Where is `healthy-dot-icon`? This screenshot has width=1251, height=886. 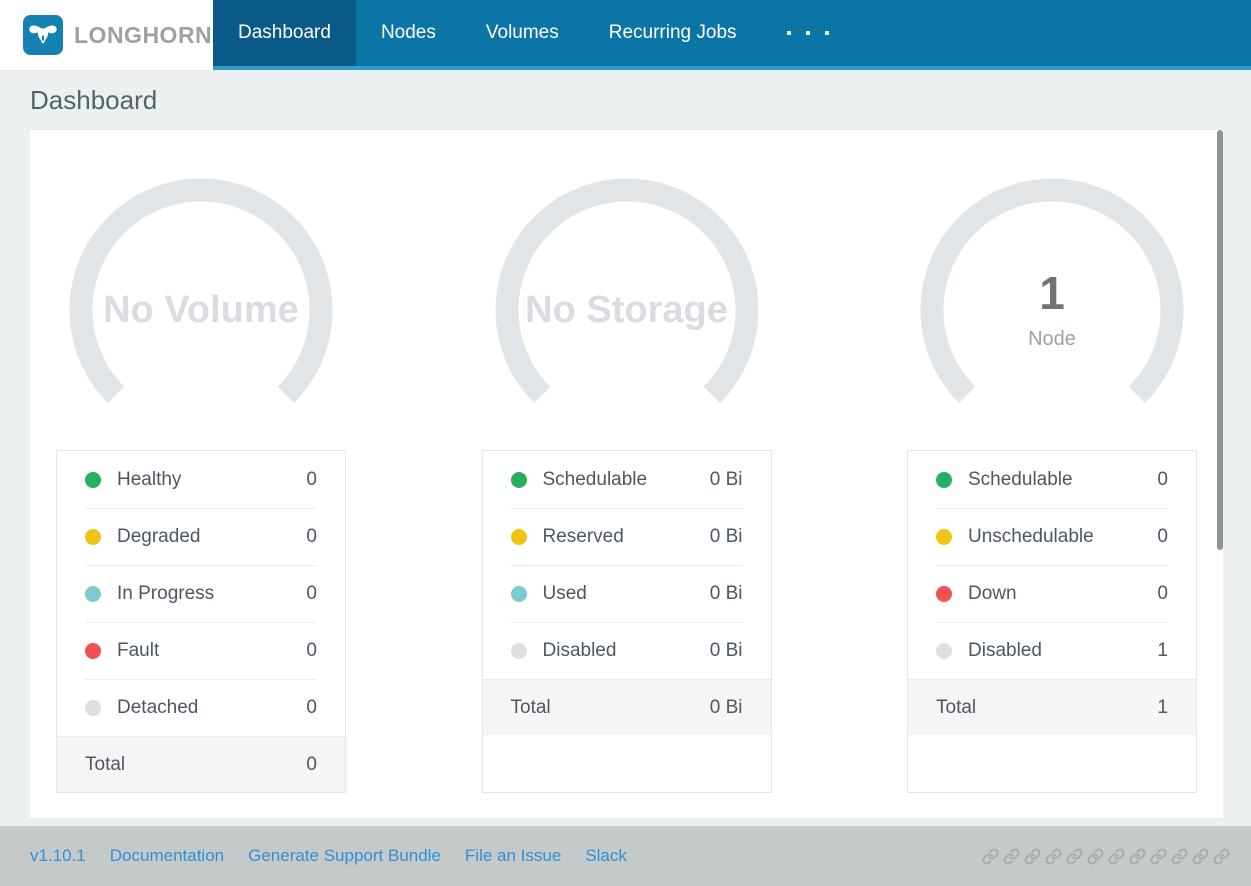
healthy-dot-icon is located at coordinates (93, 479).